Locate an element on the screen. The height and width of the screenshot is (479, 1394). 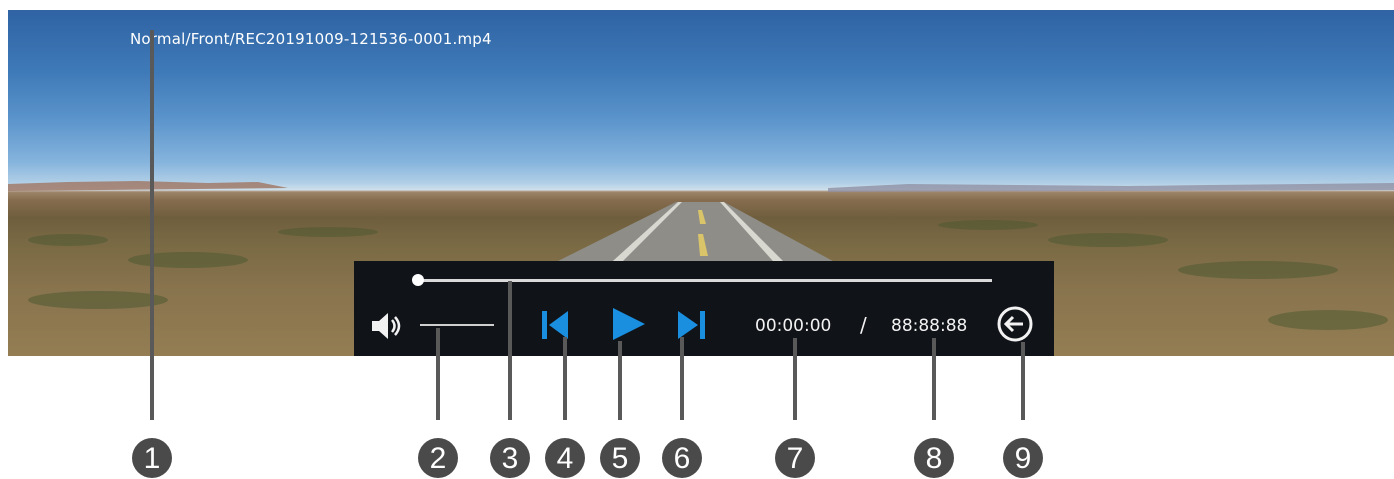
back-arrow-circle-icon is located at coordinates (1015, 324).